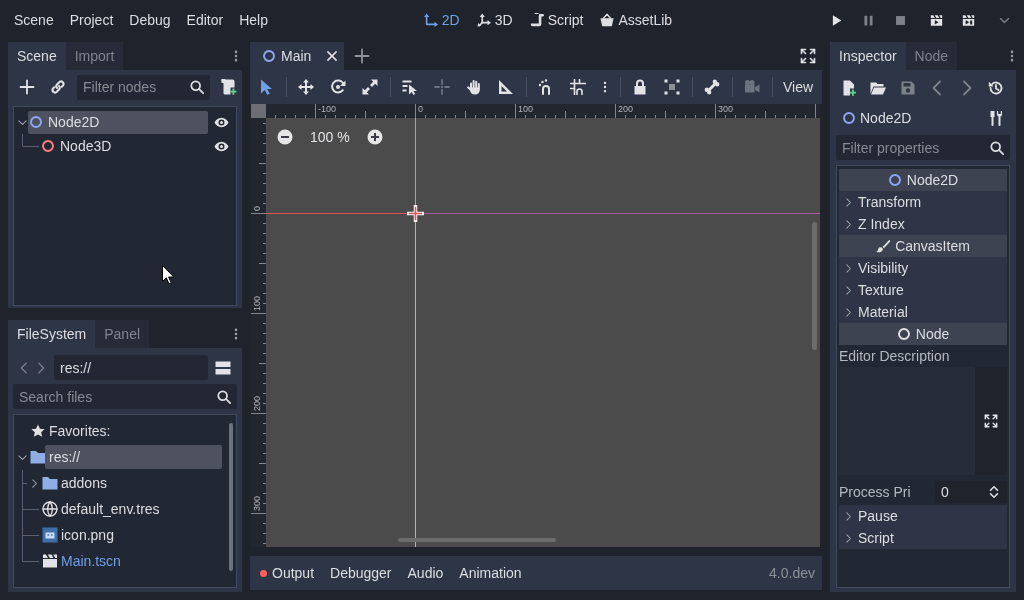 The image size is (1024, 600). Describe the element at coordinates (287, 573) in the screenshot. I see `bottom-tab: Output` at that location.